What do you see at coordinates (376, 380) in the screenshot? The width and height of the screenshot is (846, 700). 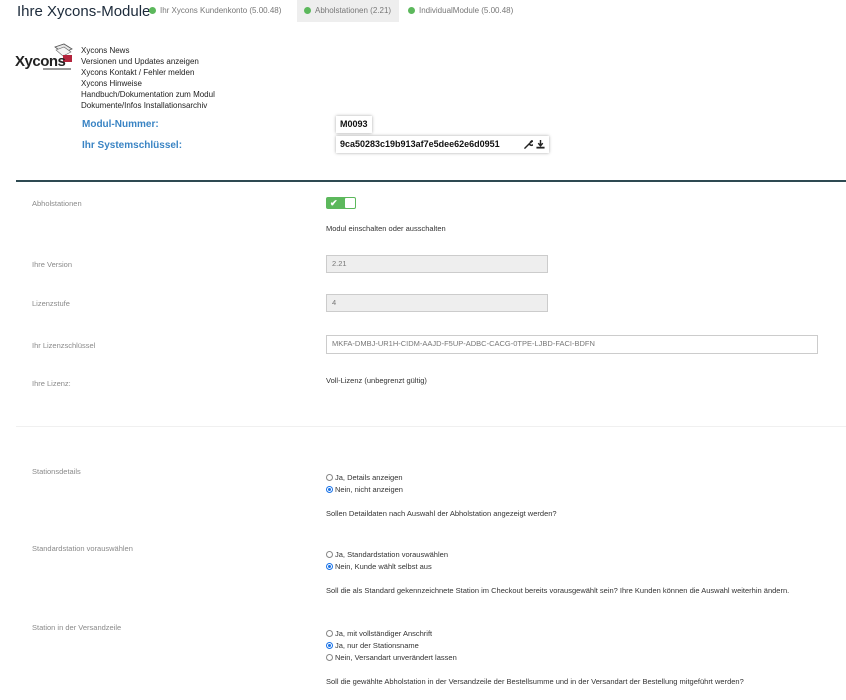 I see `lizenz-value: Voll-Lizenz (unbegrenzt gültig)` at bounding box center [376, 380].